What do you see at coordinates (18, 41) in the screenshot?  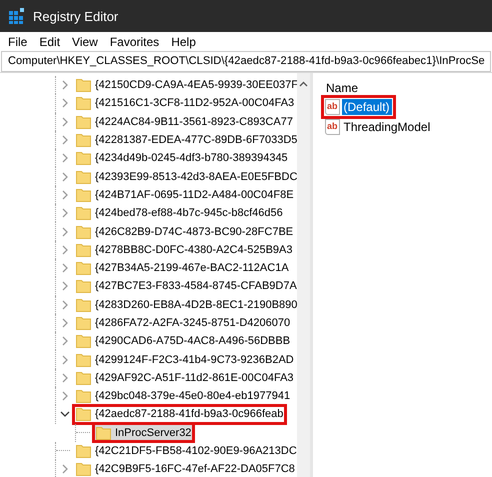 I see `menu-item: File` at bounding box center [18, 41].